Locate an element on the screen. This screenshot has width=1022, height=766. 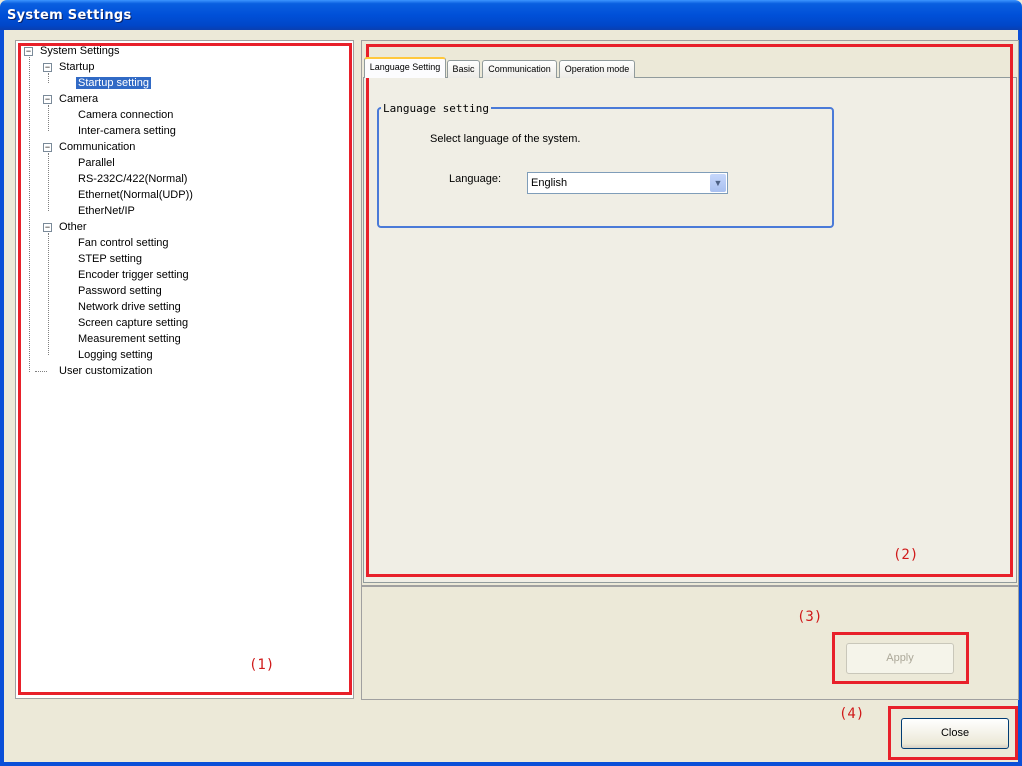
tab-label: Language Setting is located at coordinates (405, 67).